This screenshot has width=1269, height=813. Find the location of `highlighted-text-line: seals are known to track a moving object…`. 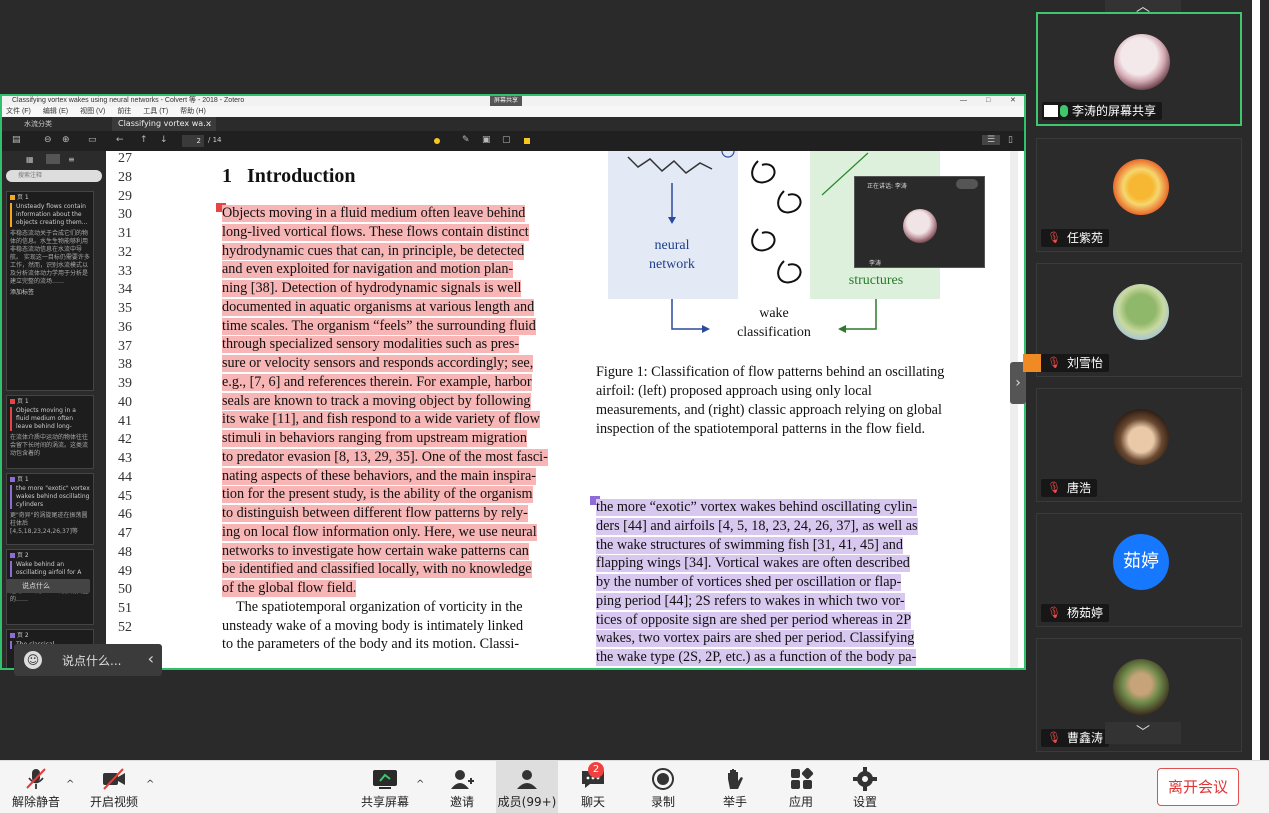

highlighted-text-line: seals are known to track a moving object… is located at coordinates (376, 401).